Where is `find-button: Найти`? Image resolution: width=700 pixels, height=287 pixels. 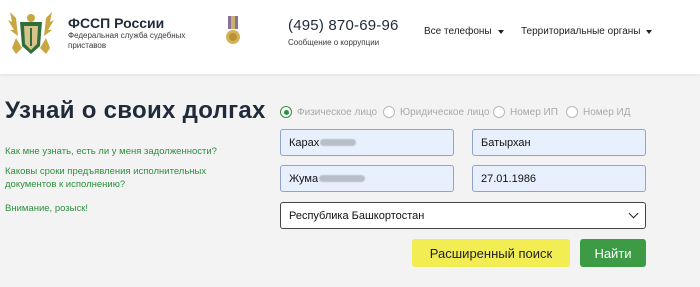
find-button: Найти is located at coordinates (613, 253).